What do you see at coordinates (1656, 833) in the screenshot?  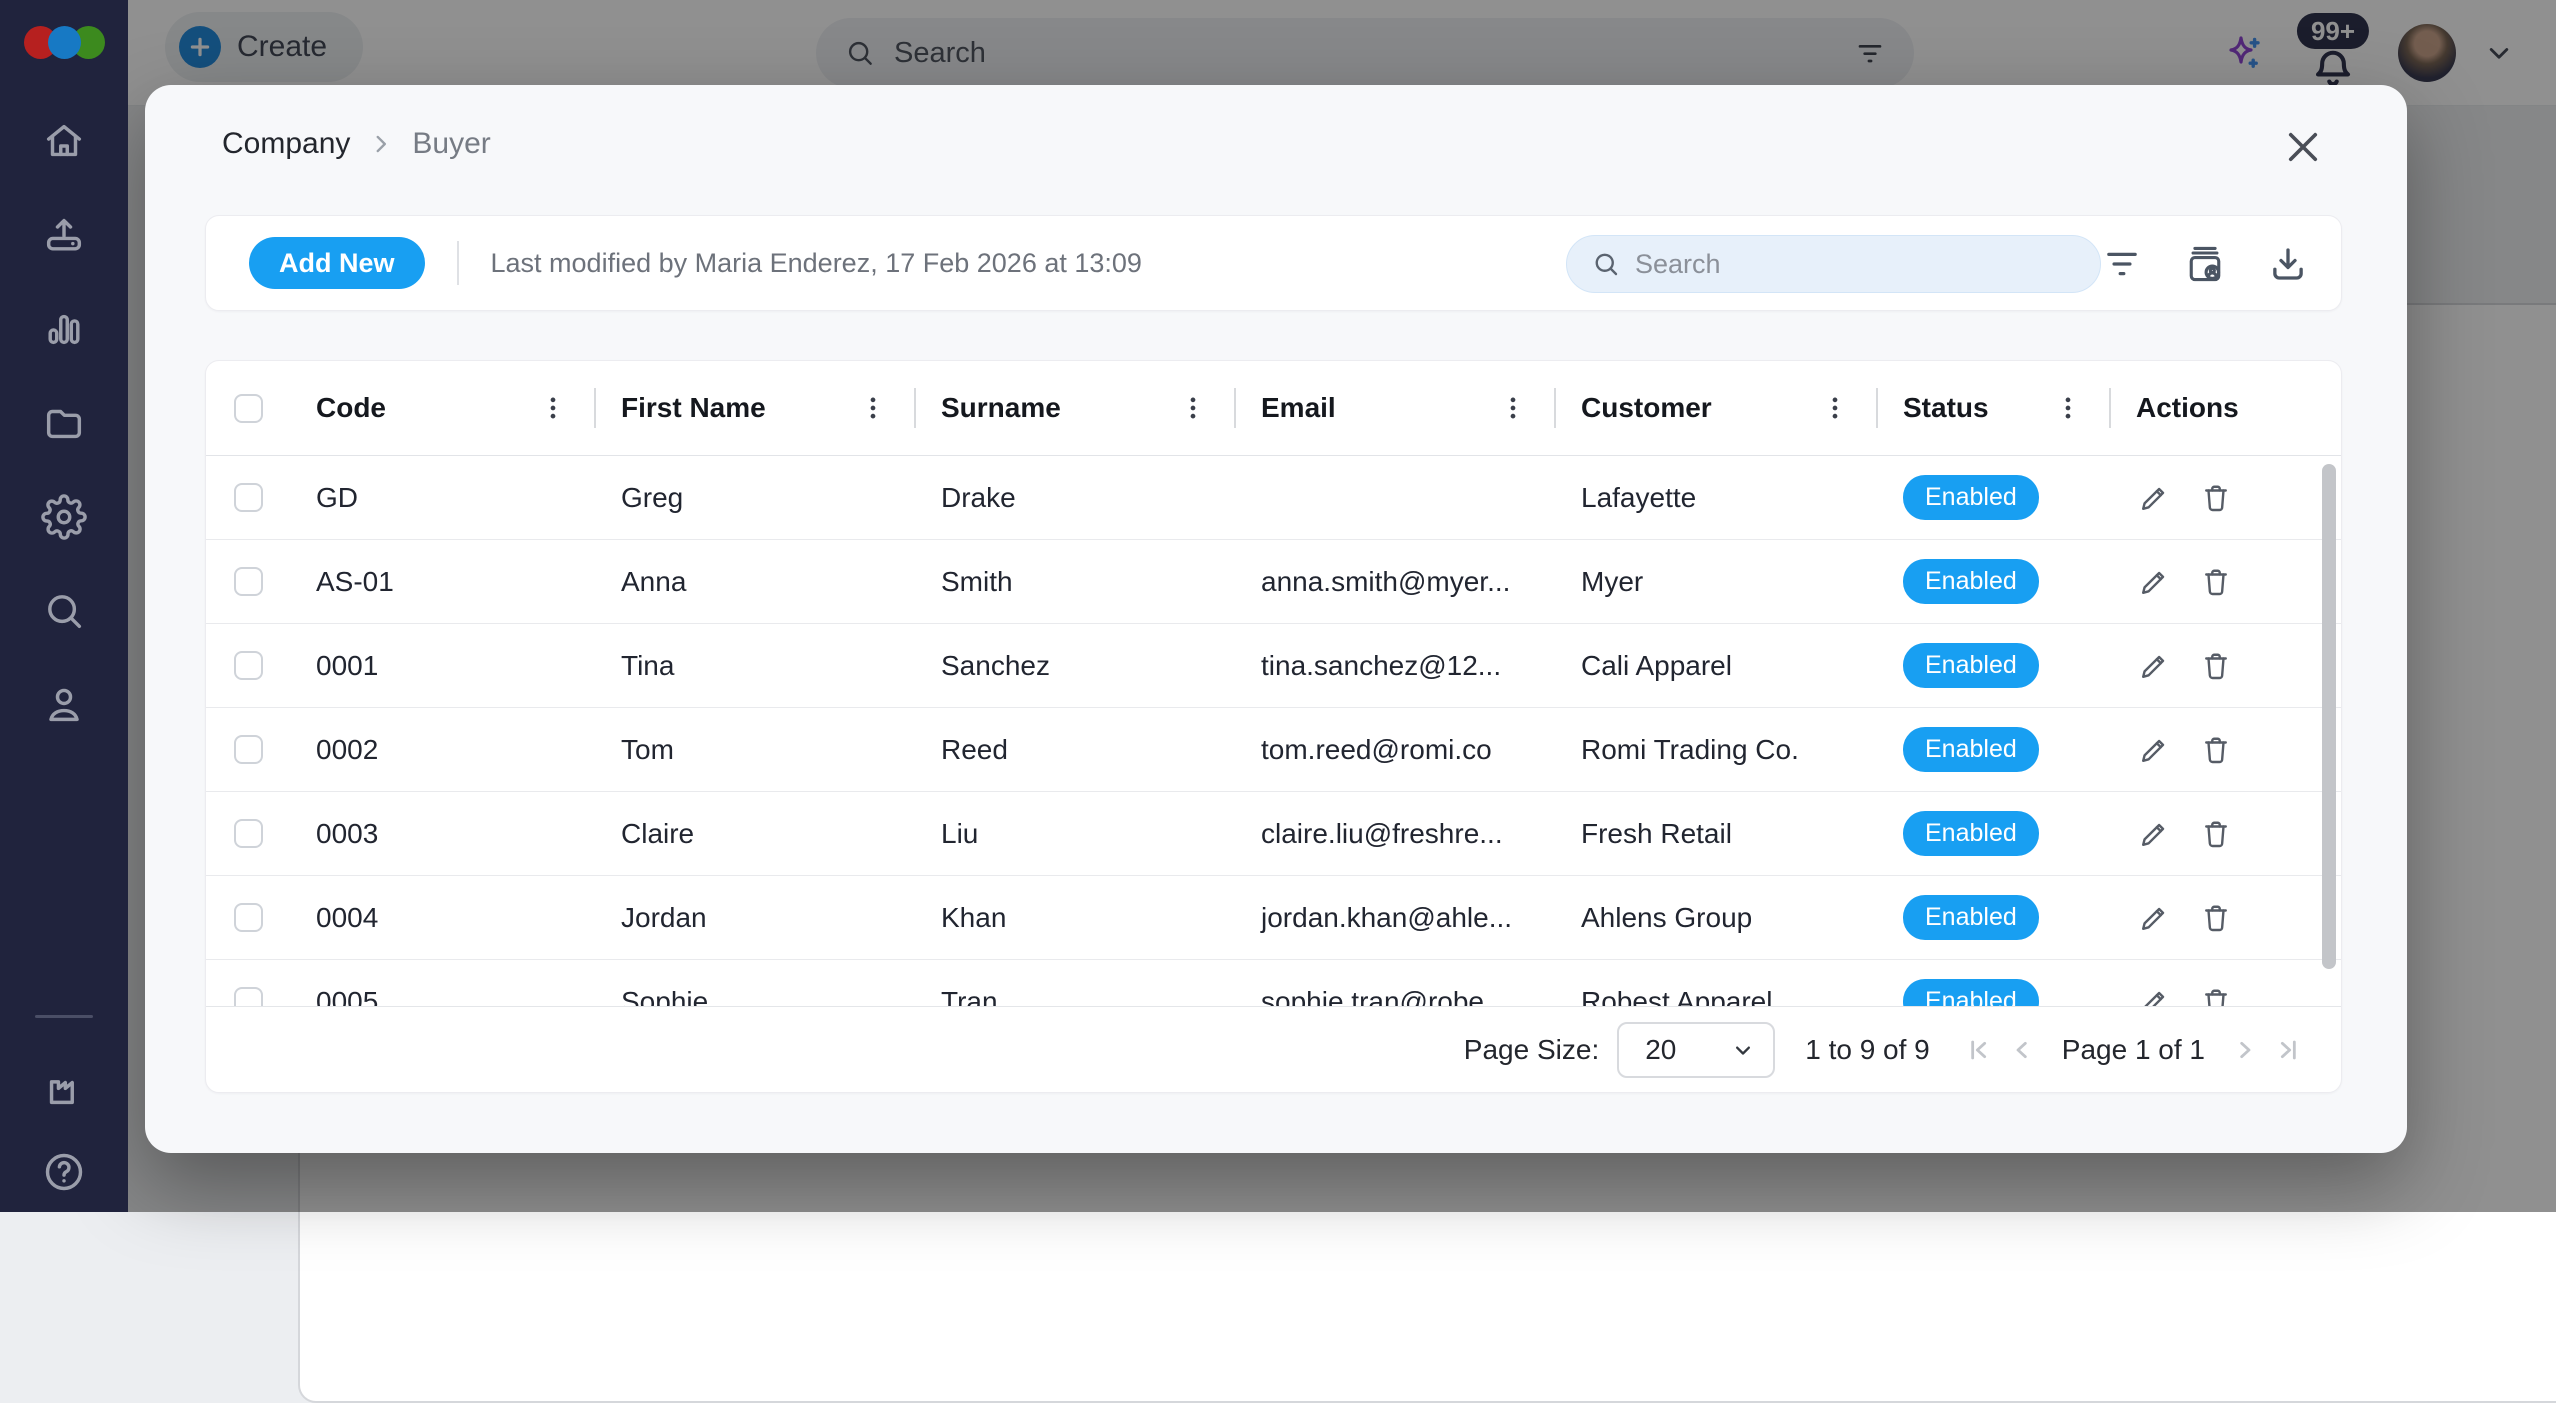 I see `cell-customer: Fresh Retail` at bounding box center [1656, 833].